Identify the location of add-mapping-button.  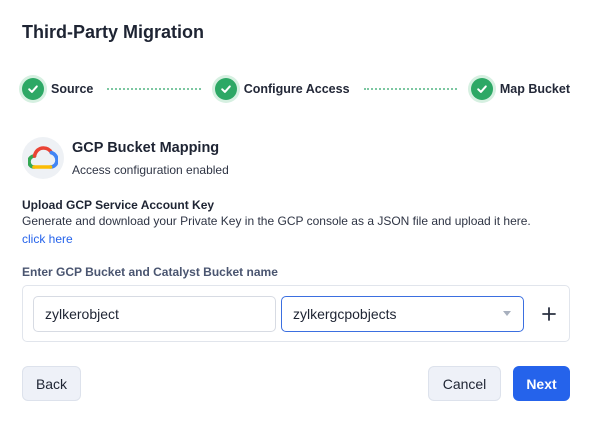
(549, 314).